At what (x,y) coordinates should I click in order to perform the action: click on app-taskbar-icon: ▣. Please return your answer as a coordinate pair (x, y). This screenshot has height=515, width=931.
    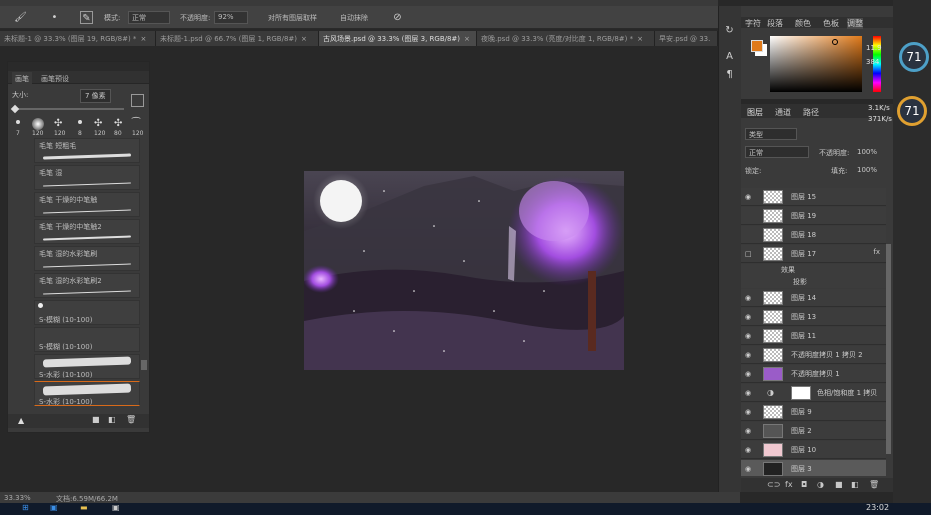
    Looking at the image, I should click on (116, 507).